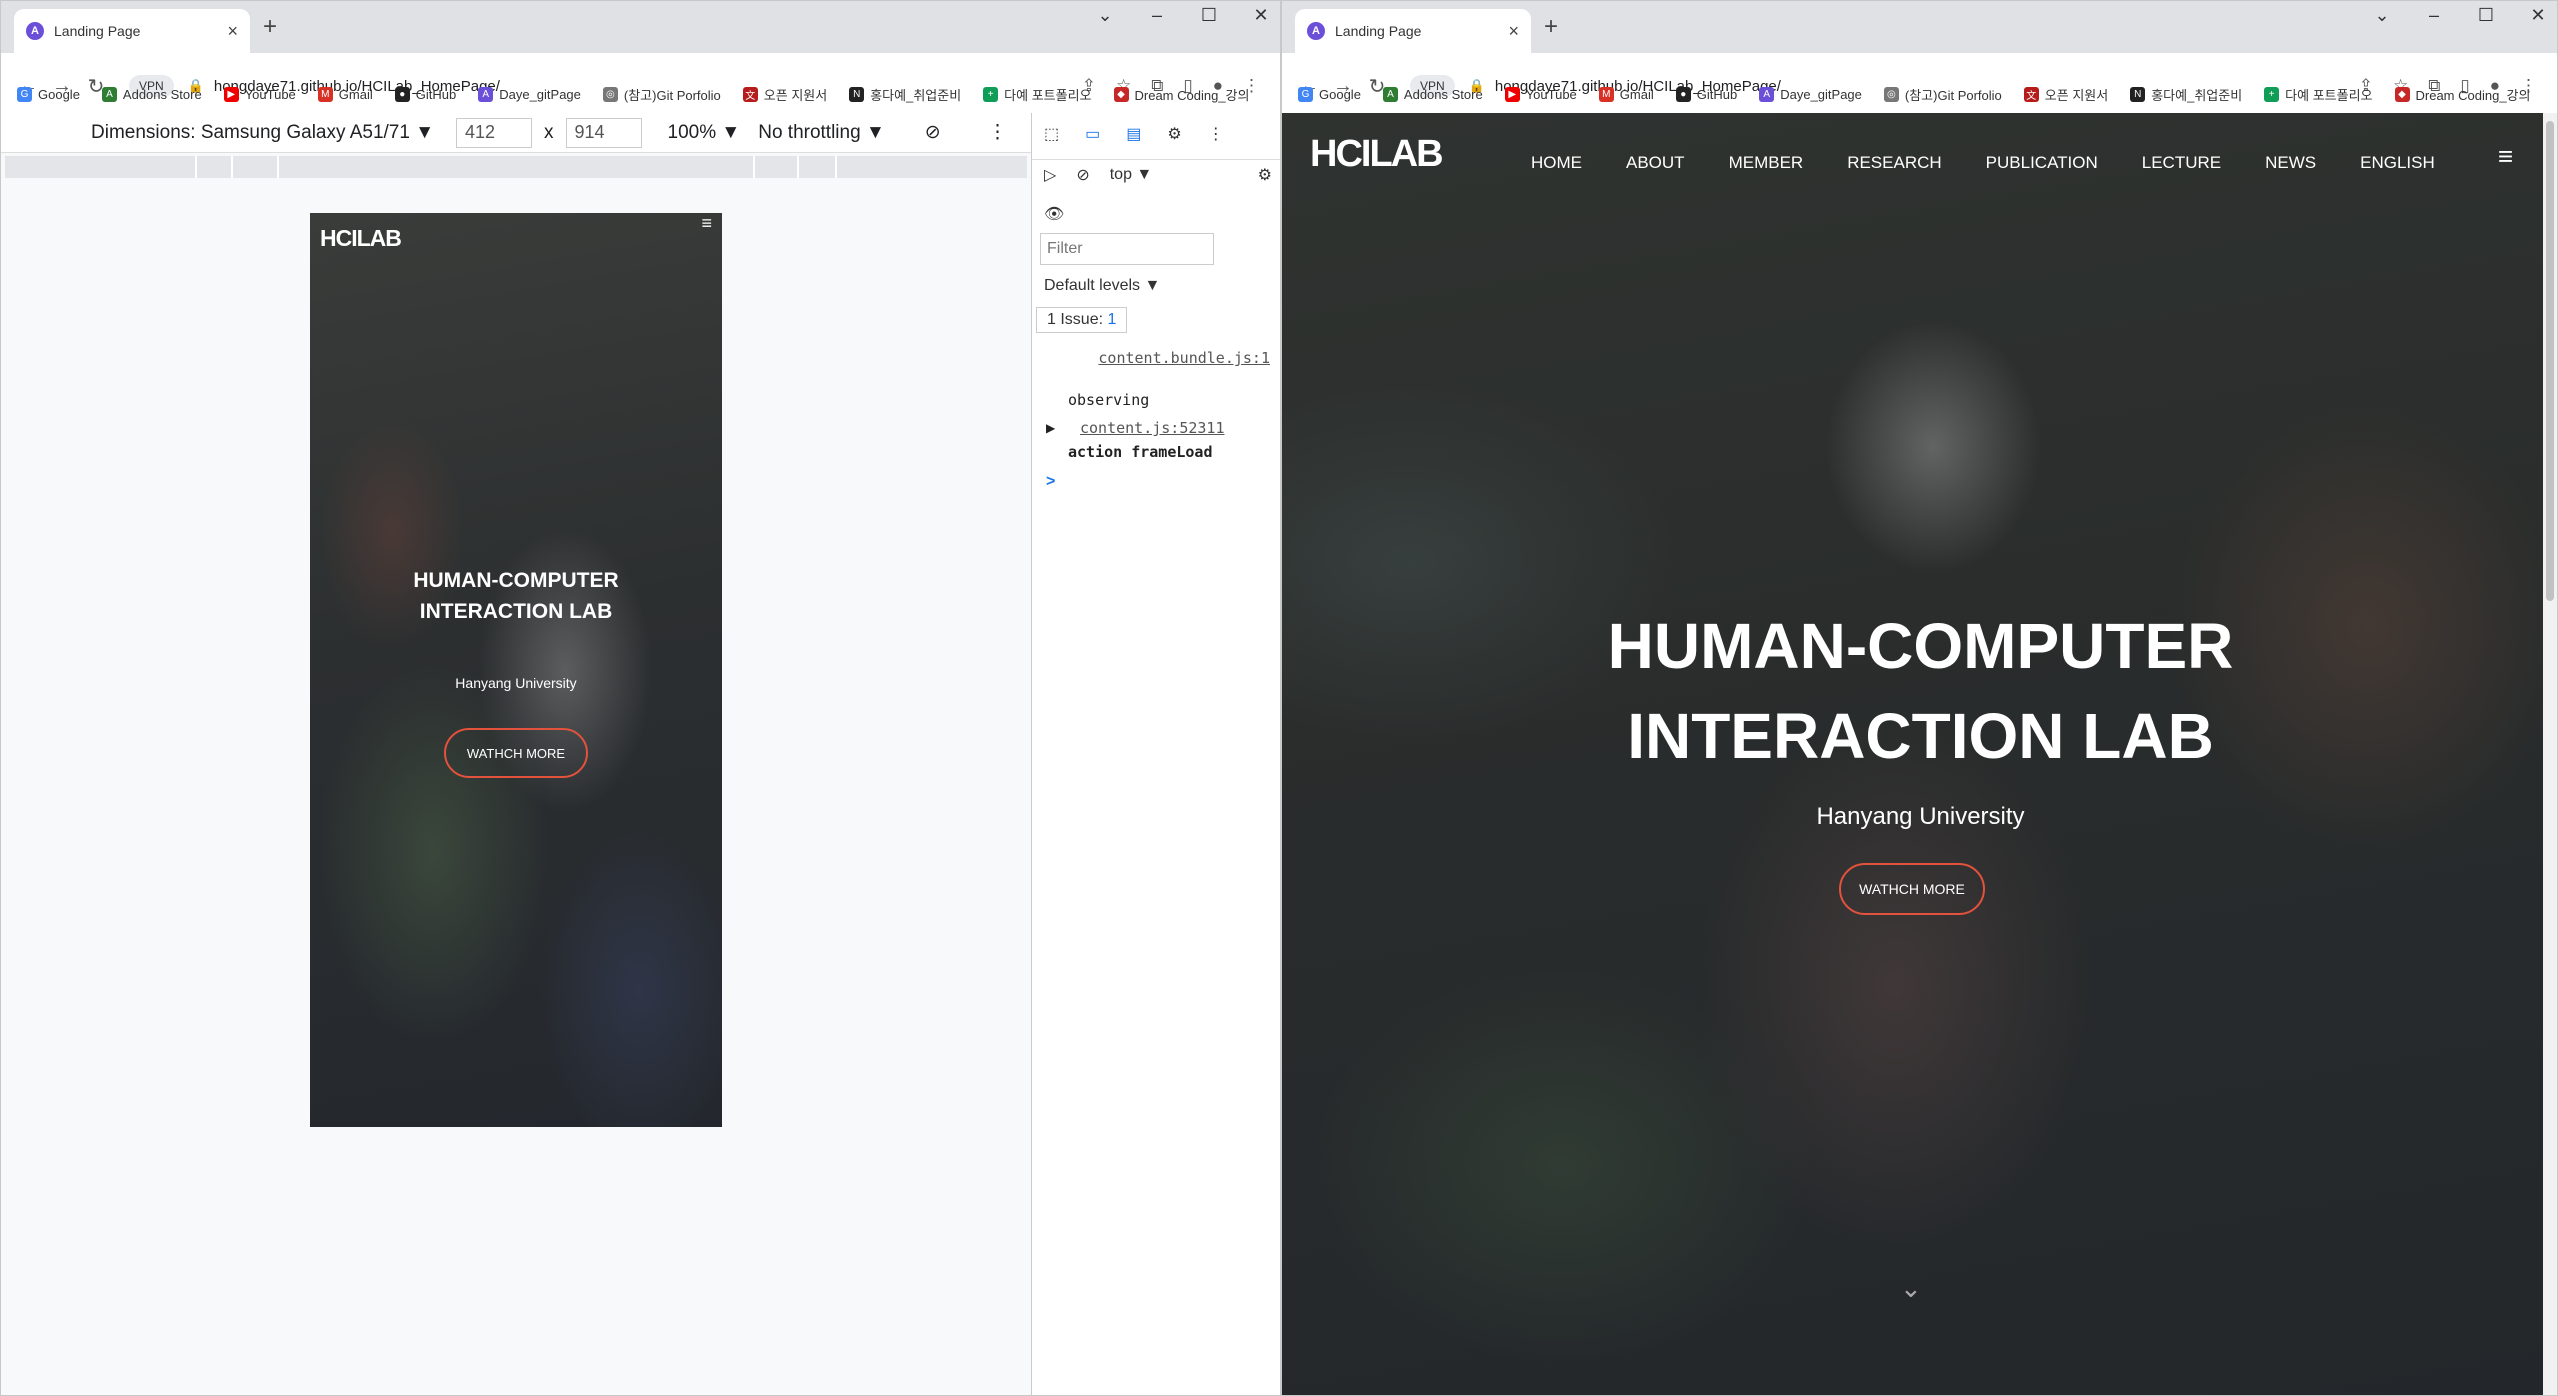 This screenshot has width=2558, height=1396. What do you see at coordinates (1082, 175) in the screenshot?
I see `clear-console-icon: ⊘` at bounding box center [1082, 175].